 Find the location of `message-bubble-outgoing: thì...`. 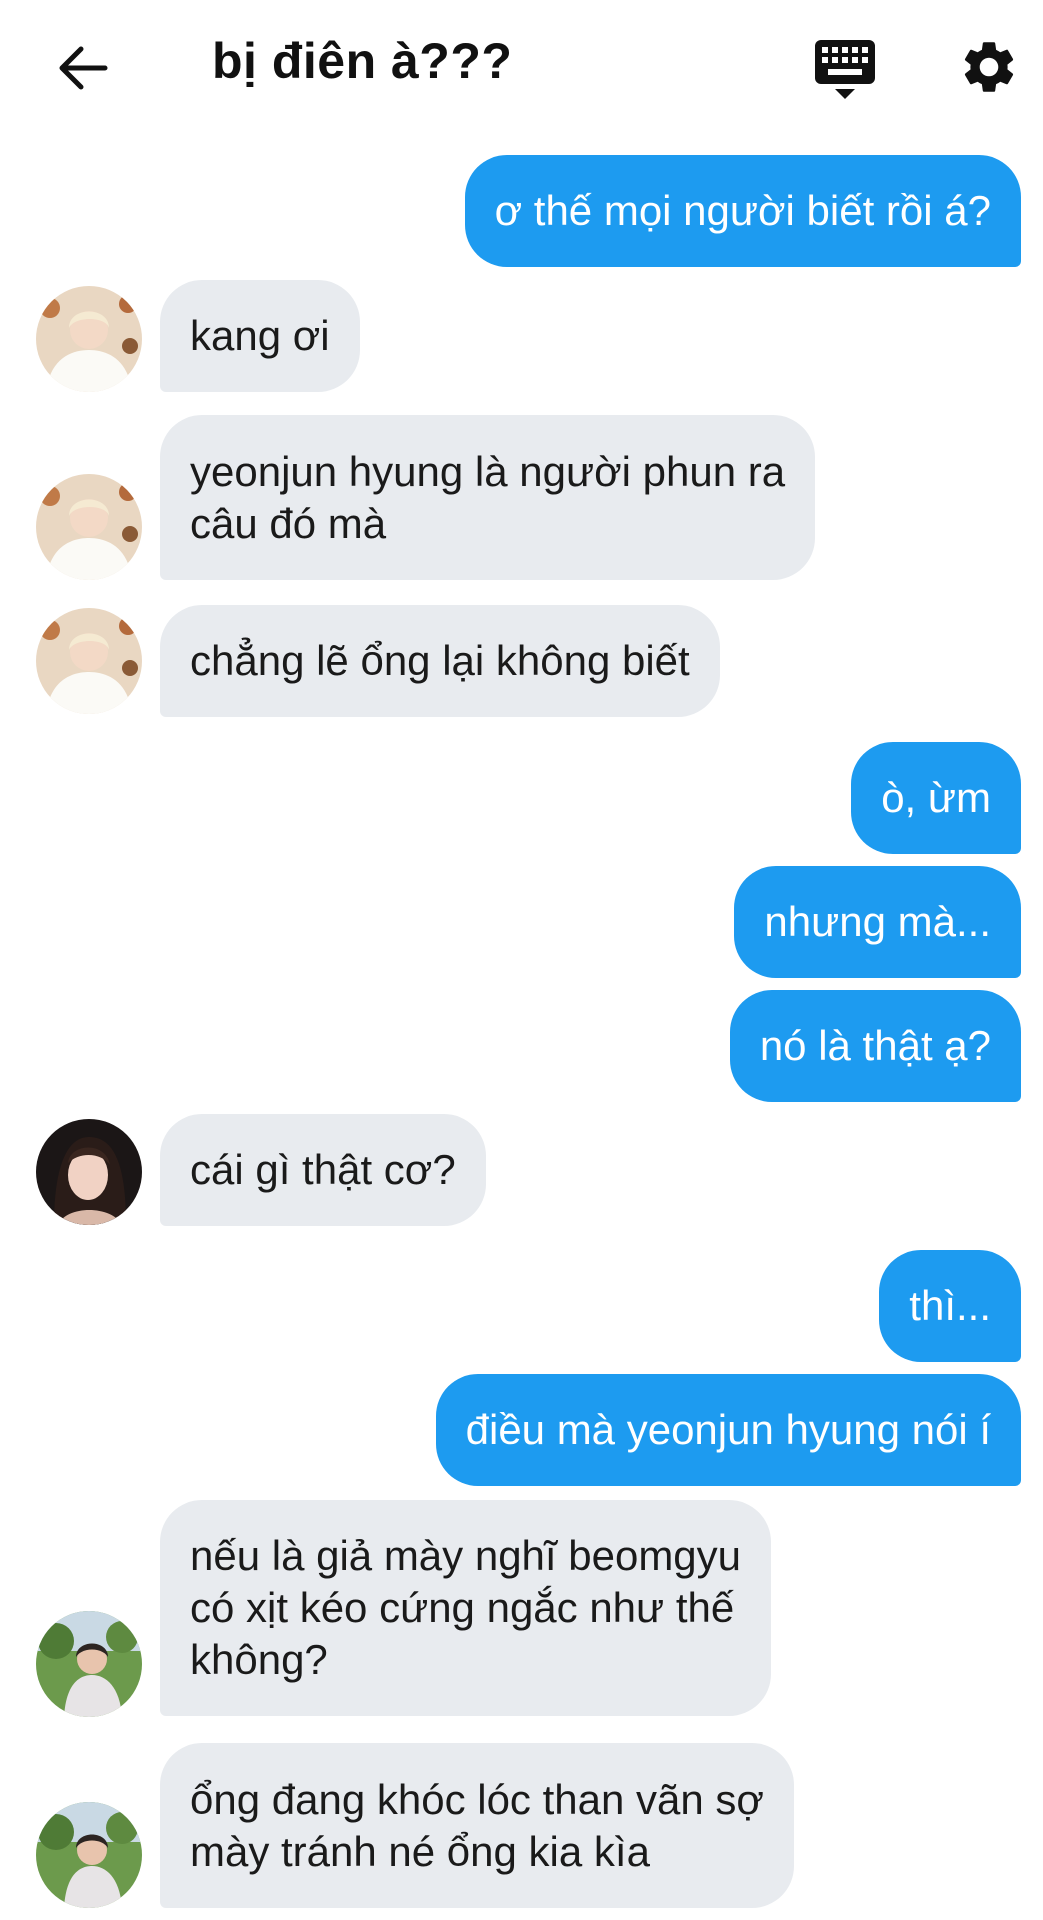

message-bubble-outgoing: thì... is located at coordinates (950, 1306).